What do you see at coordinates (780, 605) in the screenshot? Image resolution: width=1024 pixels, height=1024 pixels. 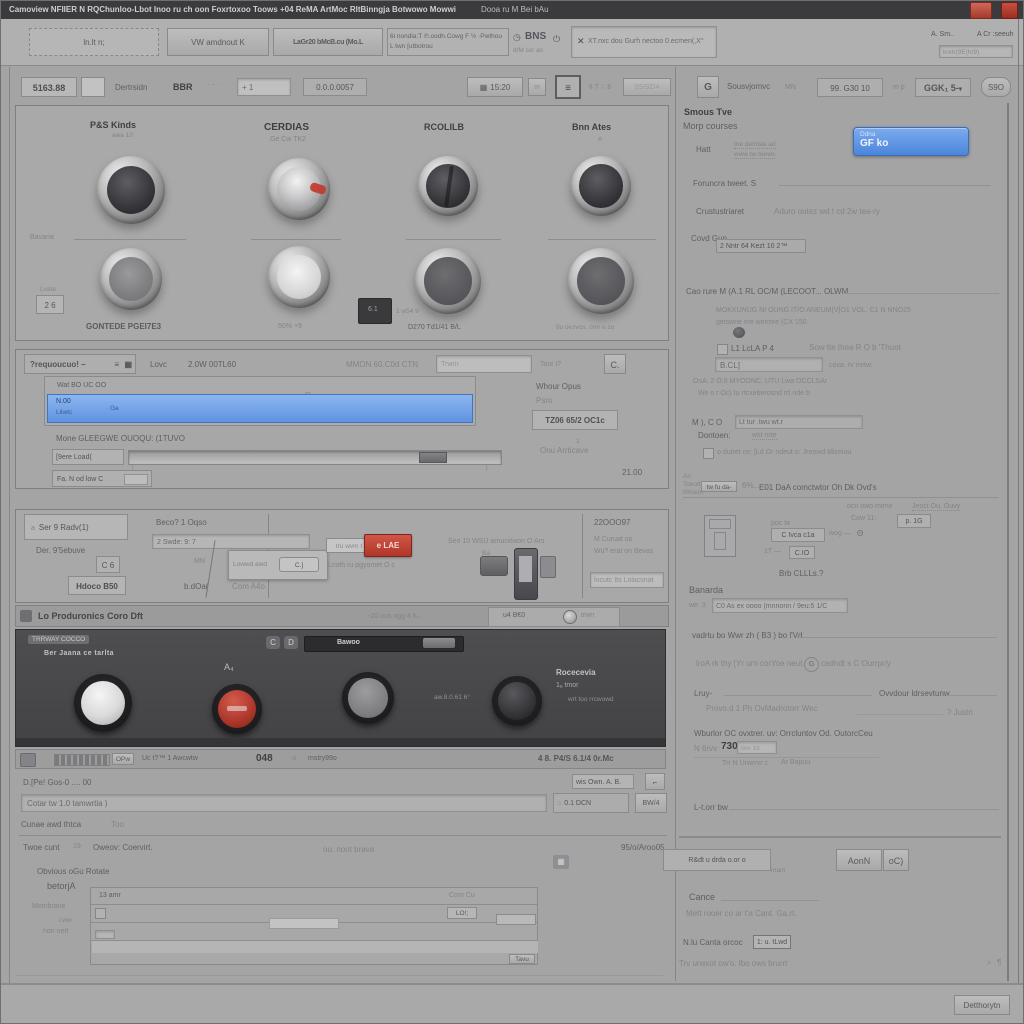 I see `sb-ban-input: C0 As ex oooo (mnnonn / 9eu:5 1/C` at bounding box center [780, 605].